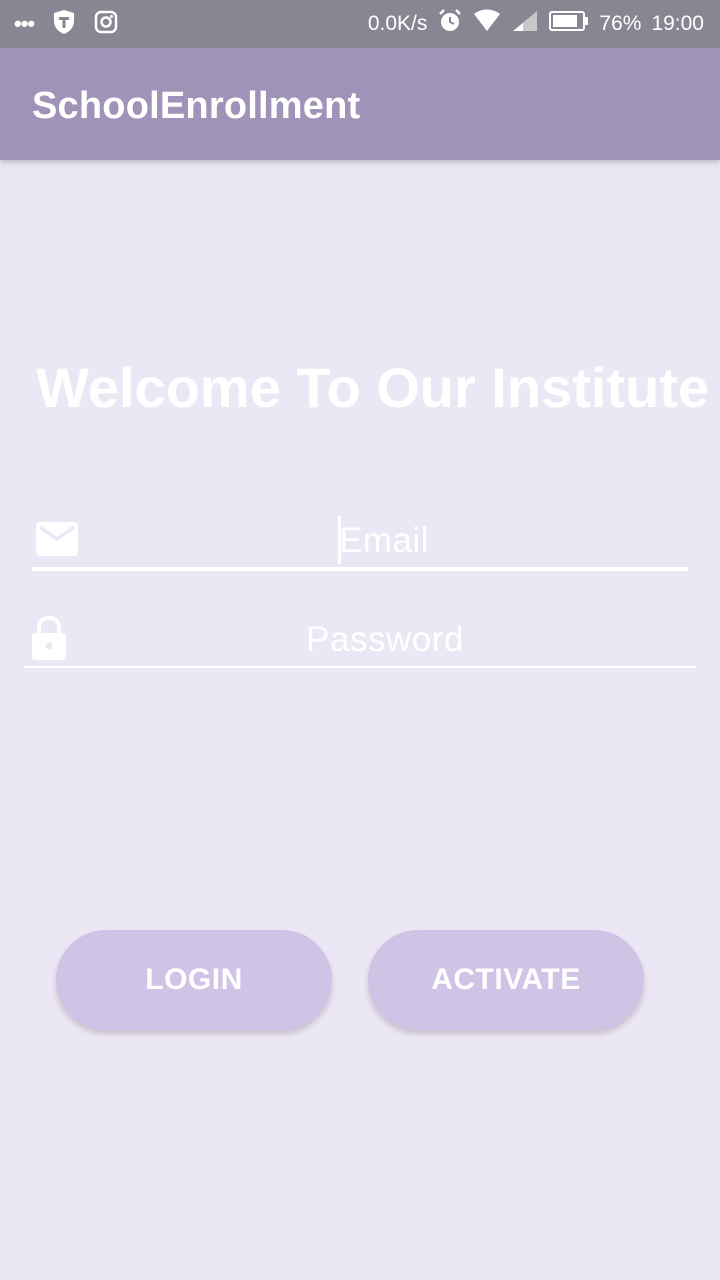 The height and width of the screenshot is (1280, 720). Describe the element at coordinates (194, 980) in the screenshot. I see `login-button: LOGIN` at that location.